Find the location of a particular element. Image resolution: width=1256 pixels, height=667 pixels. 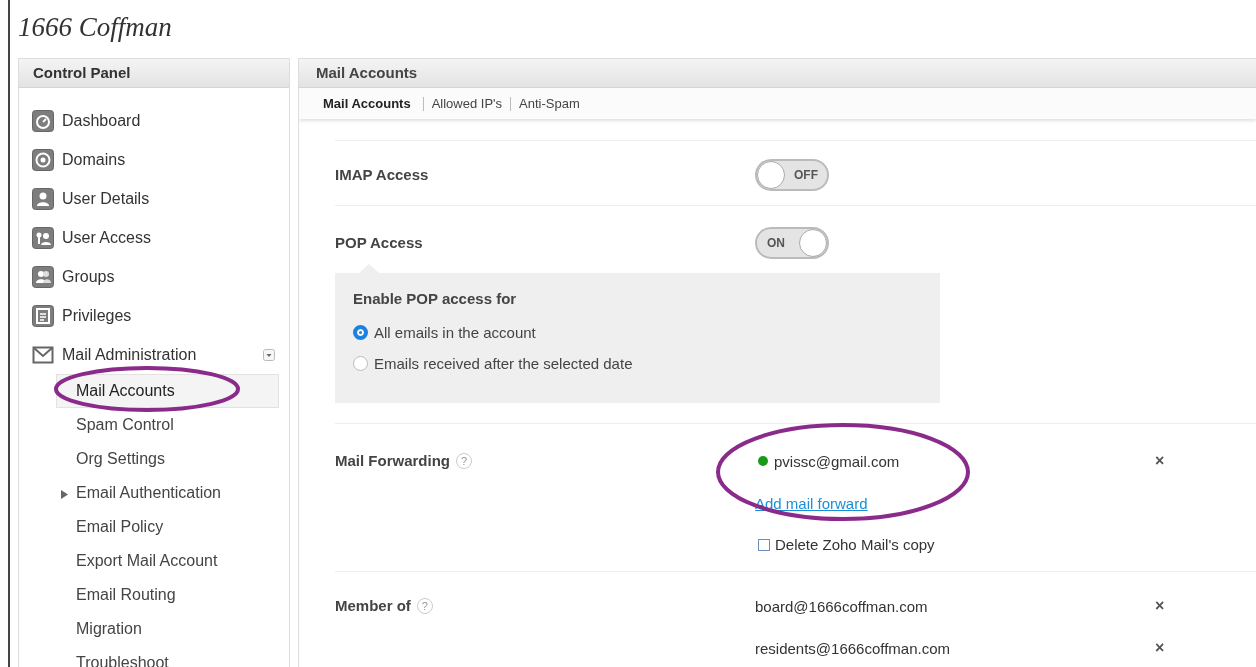

dropdown-icon is located at coordinates (269, 354).